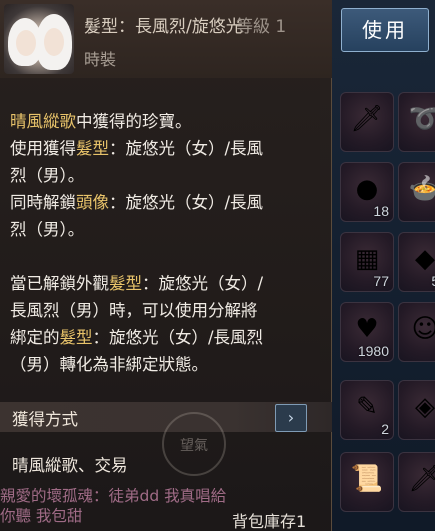 The image size is (435, 531). I want to click on description-text: 綁定的, so click(35, 337).